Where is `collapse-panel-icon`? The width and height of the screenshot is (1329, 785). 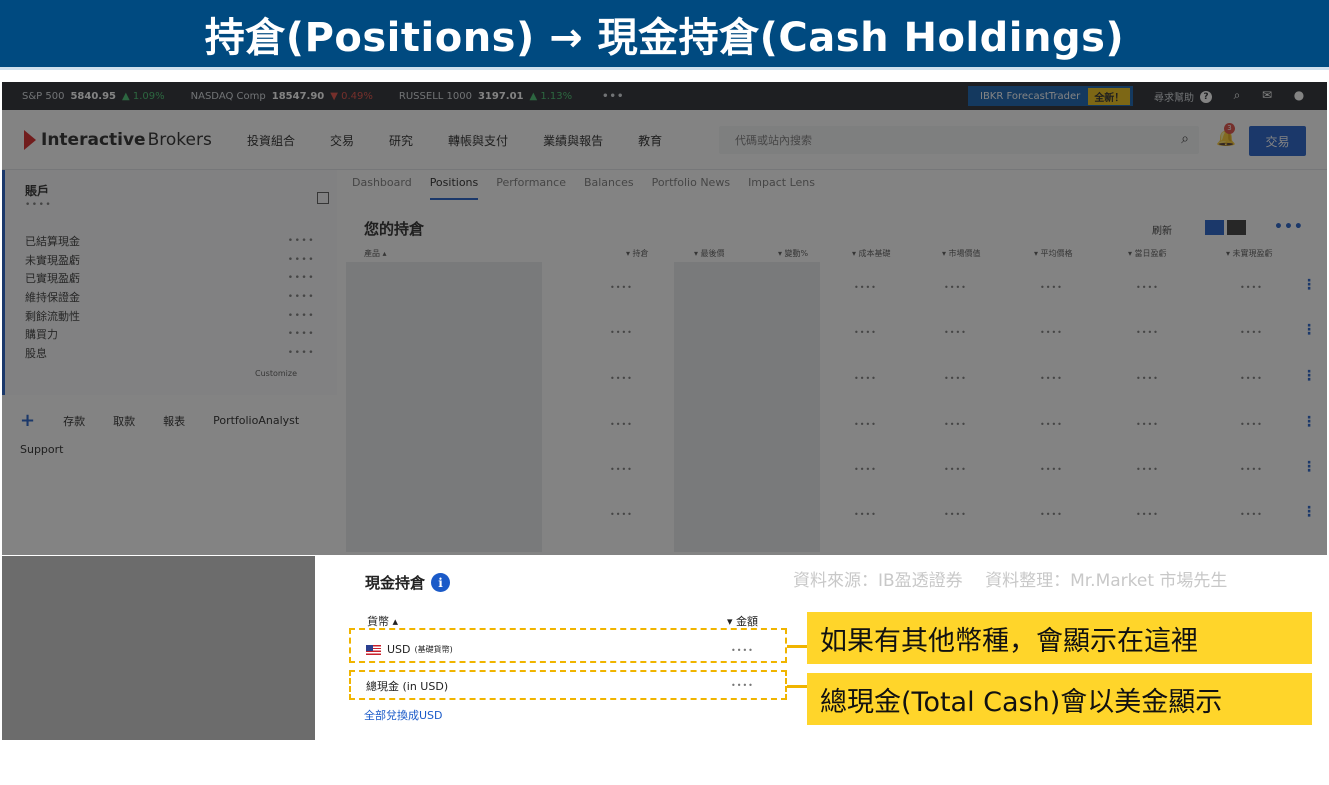
collapse-panel-icon is located at coordinates (323, 198).